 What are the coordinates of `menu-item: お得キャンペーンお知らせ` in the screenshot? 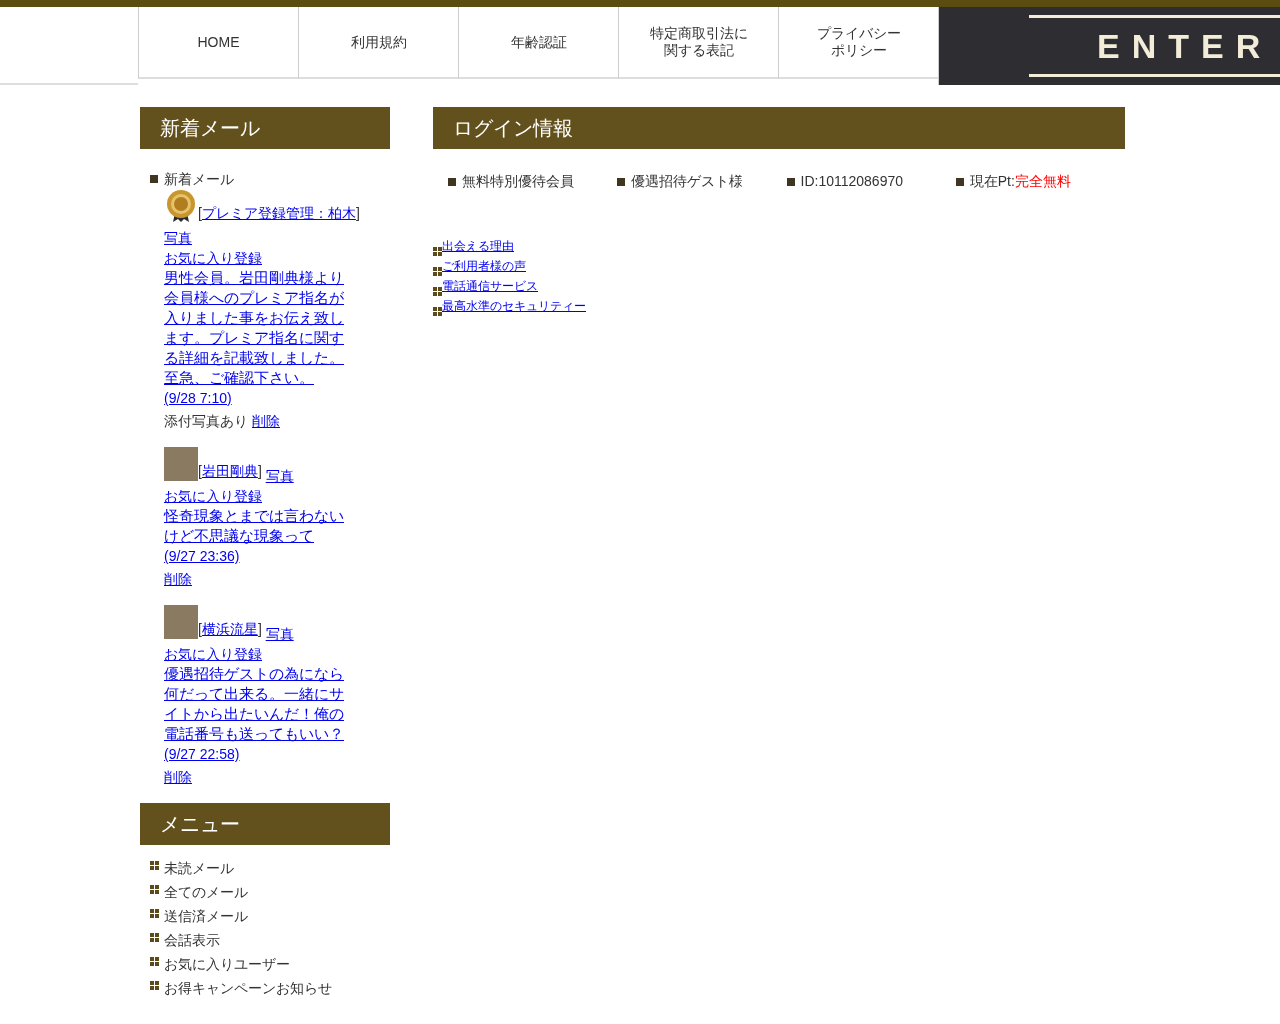 It's located at (248, 988).